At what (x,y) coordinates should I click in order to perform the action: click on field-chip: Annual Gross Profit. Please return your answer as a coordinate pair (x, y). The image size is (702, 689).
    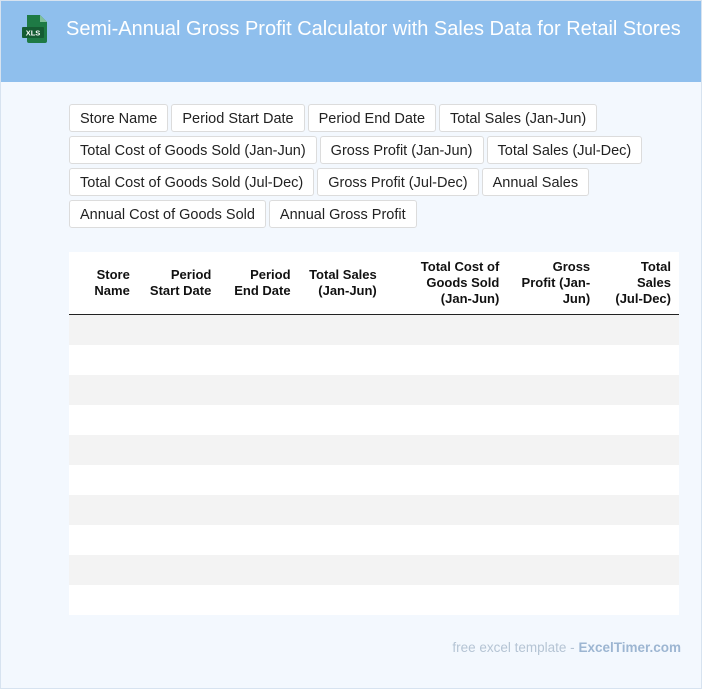
    Looking at the image, I should click on (342, 214).